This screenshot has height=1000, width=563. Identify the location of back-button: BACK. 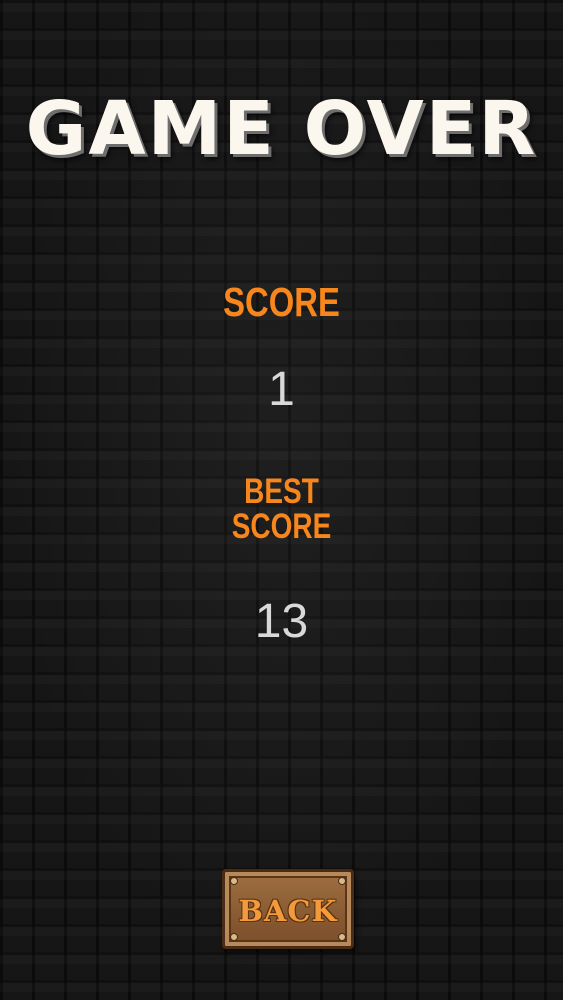
(288, 909).